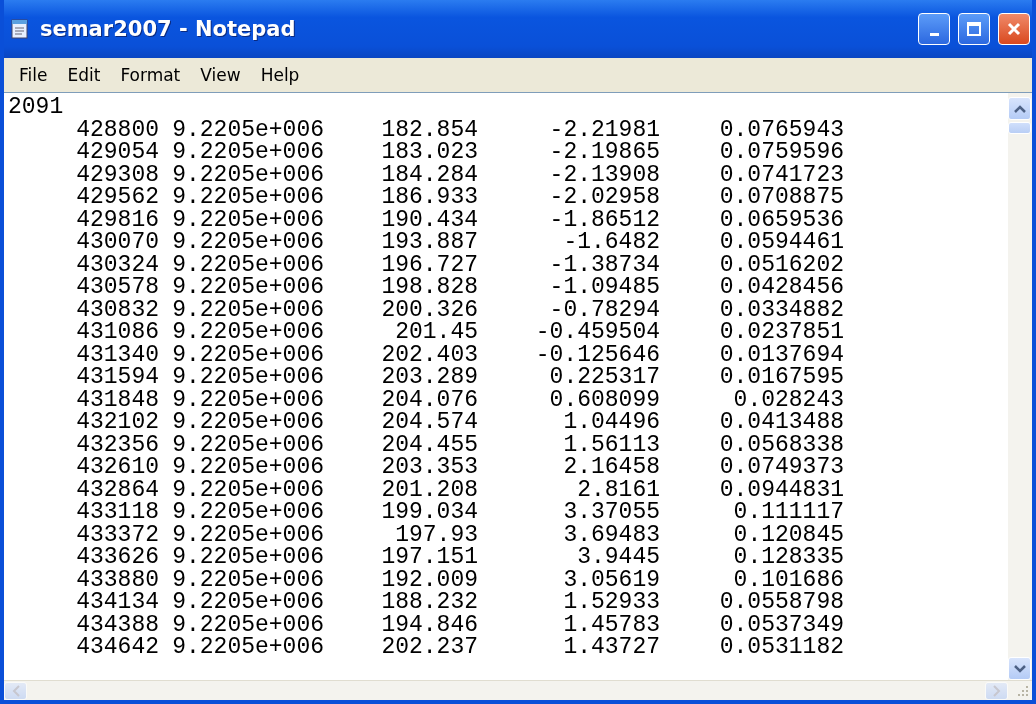  I want to click on menu-item: Format, so click(150, 75).